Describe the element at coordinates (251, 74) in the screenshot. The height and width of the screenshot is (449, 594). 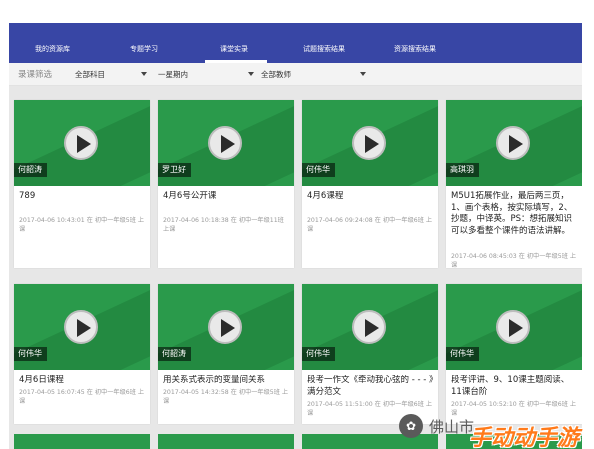
I see `period-dropdown-arrow-icon` at that location.